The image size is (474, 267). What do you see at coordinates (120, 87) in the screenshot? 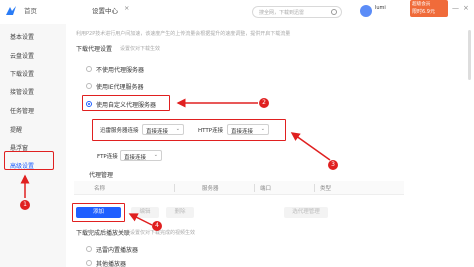
I see `radio-ie-proxy-label: 使用IE代理服务器` at bounding box center [120, 87].